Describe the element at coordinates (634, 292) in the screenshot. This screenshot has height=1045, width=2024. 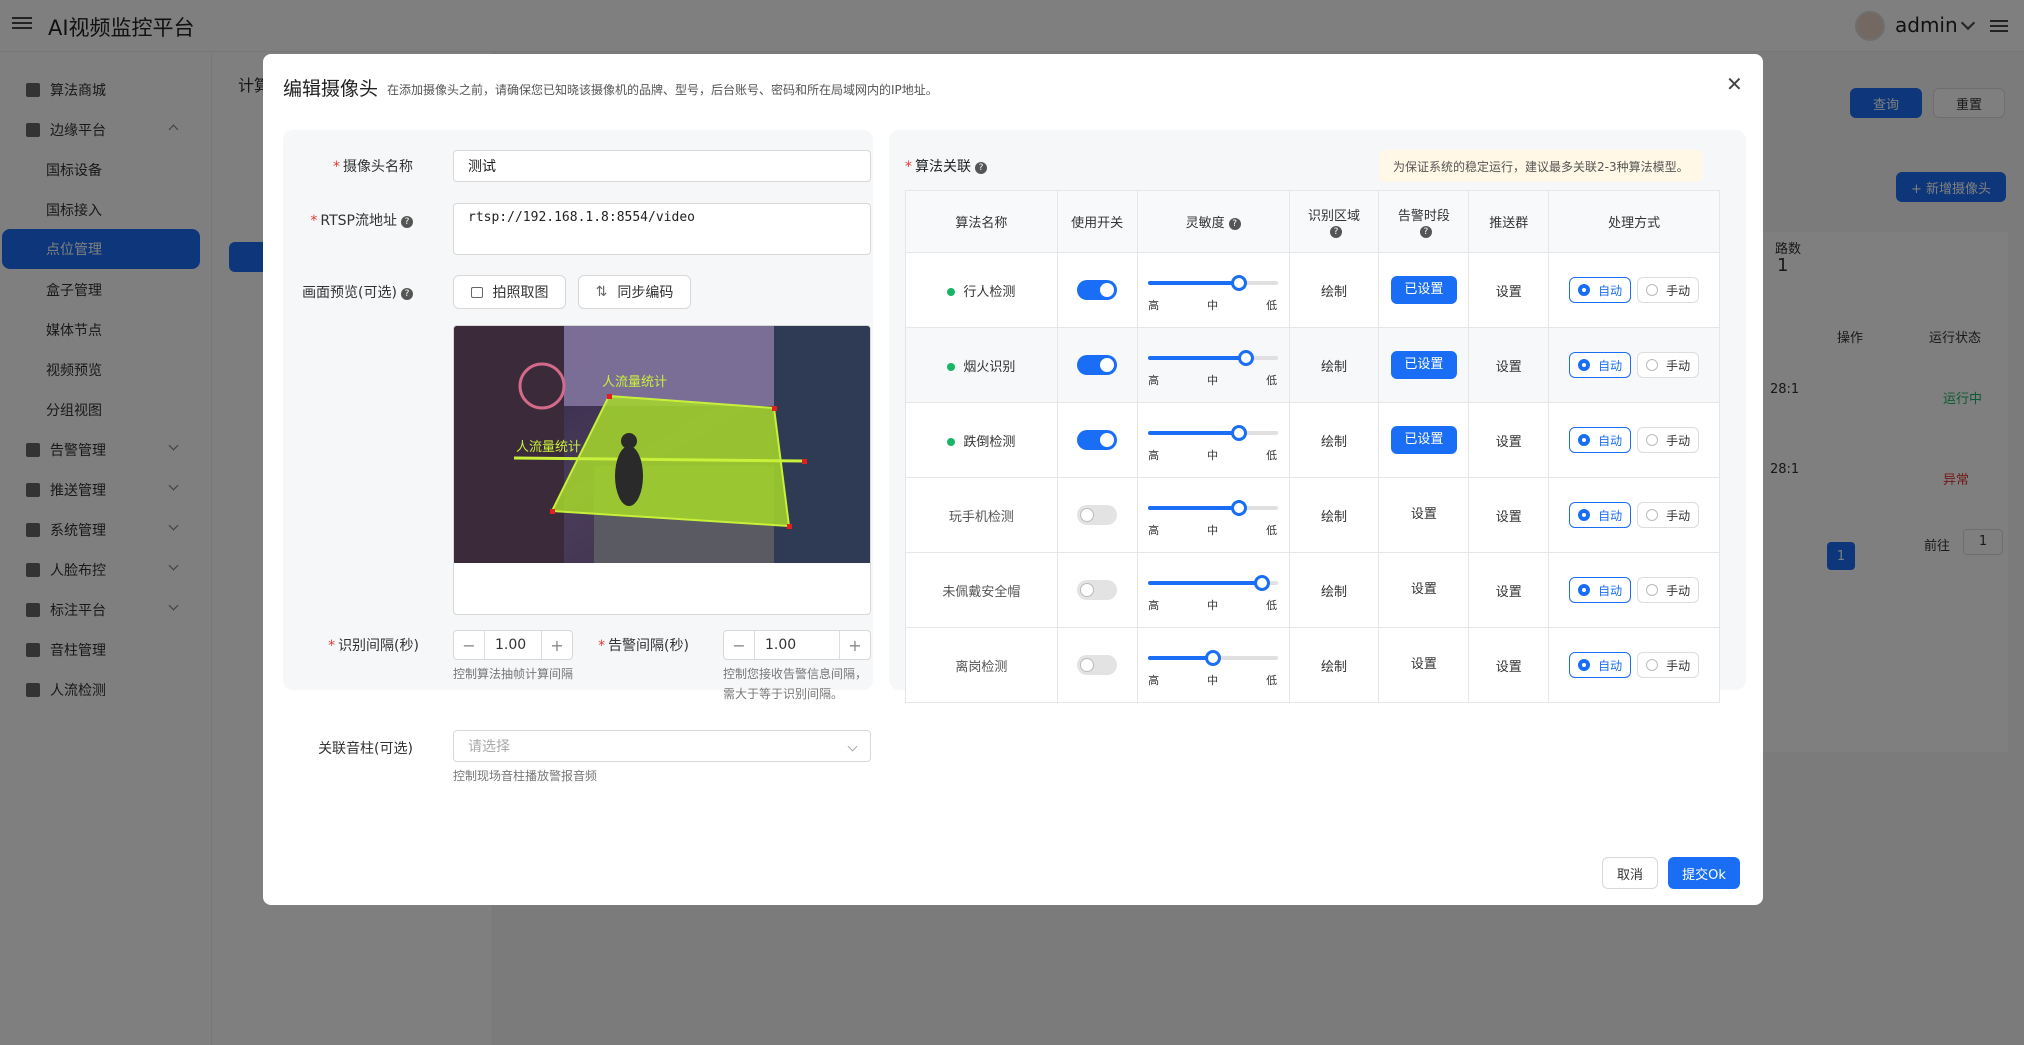
I see `sync-encoding-button: ⇅ 同步编码` at that location.